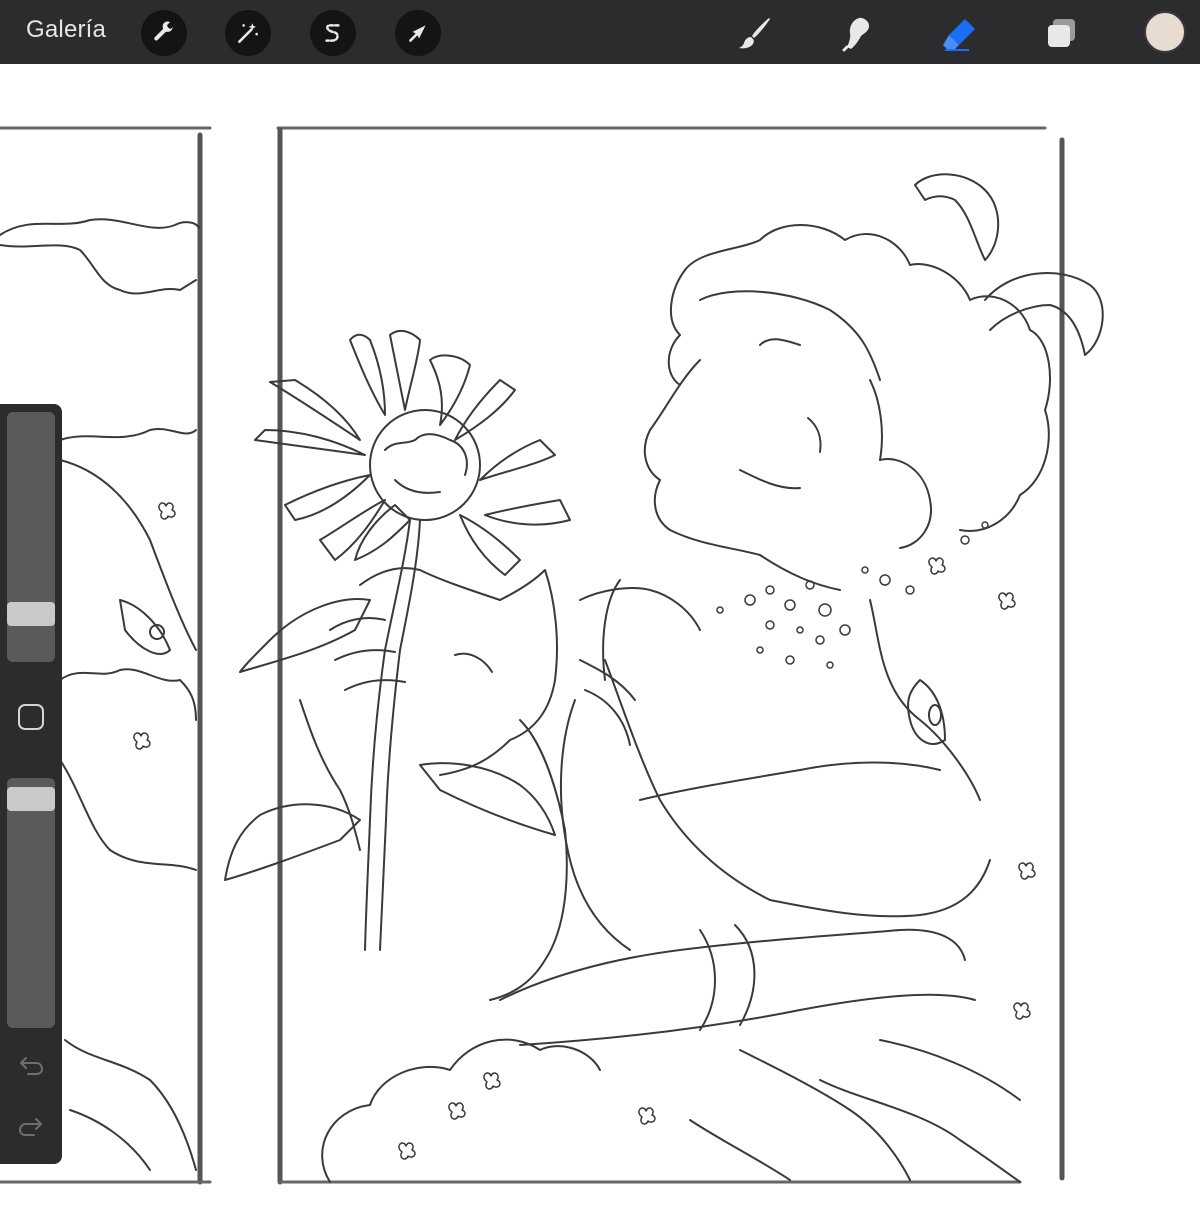 The width and height of the screenshot is (1200, 1224). I want to click on transform-arrow-icon, so click(418, 33).